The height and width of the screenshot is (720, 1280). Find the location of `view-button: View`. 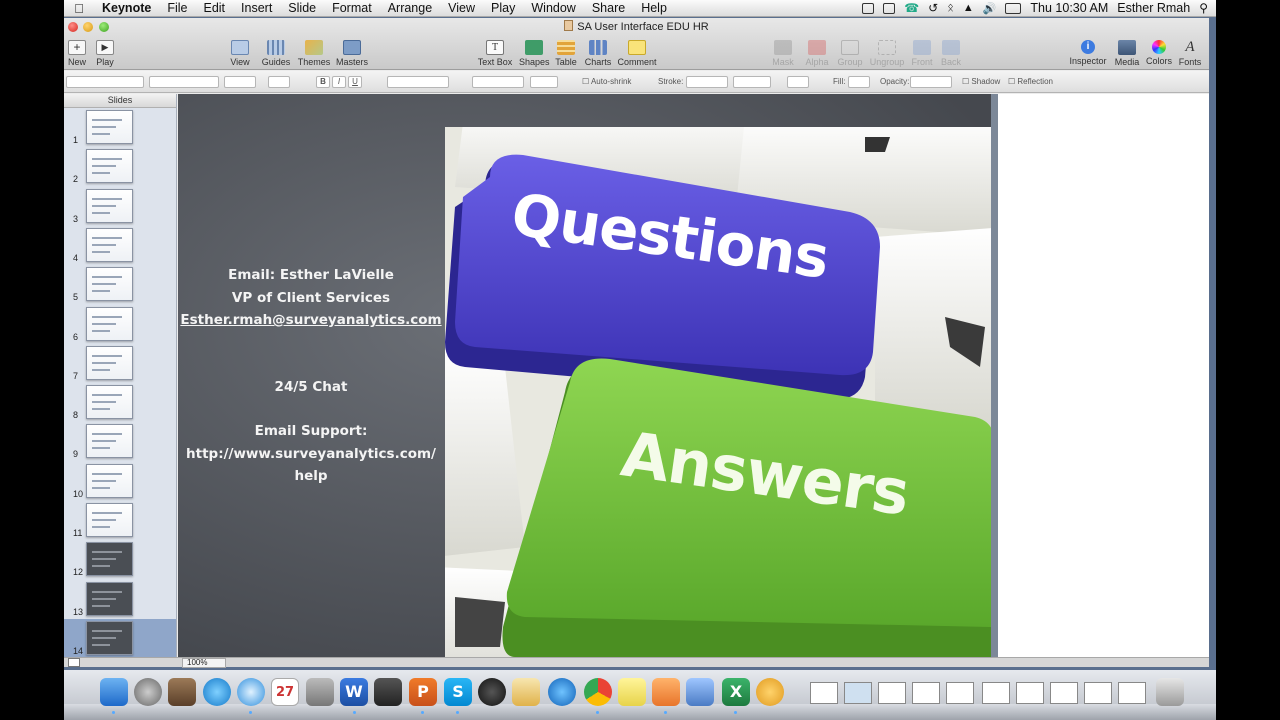

view-button: View is located at coordinates (240, 53).